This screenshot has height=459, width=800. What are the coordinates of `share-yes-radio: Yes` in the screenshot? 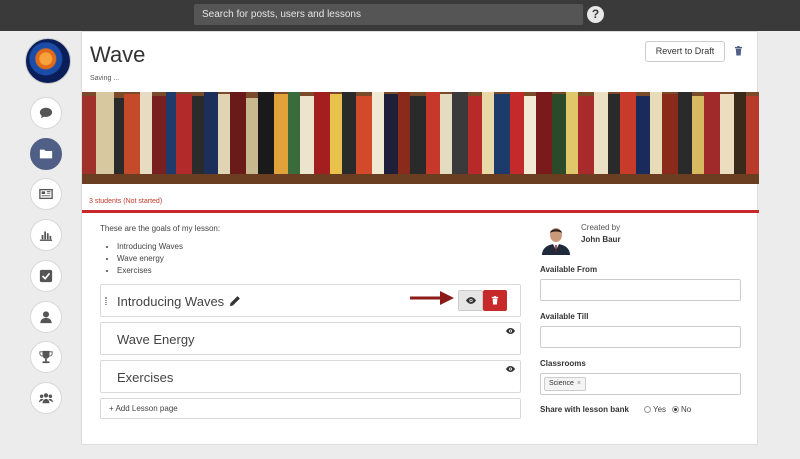 It's located at (655, 409).